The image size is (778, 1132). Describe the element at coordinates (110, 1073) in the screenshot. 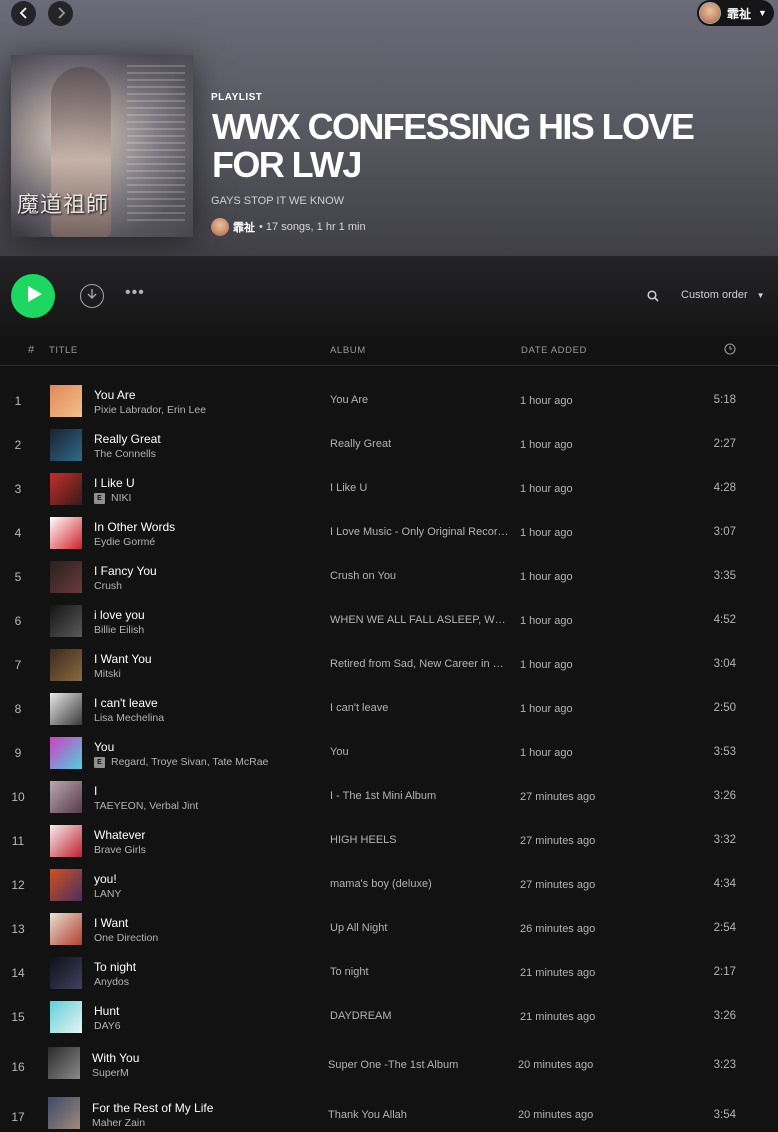

I see `track-artist: SuperM` at that location.